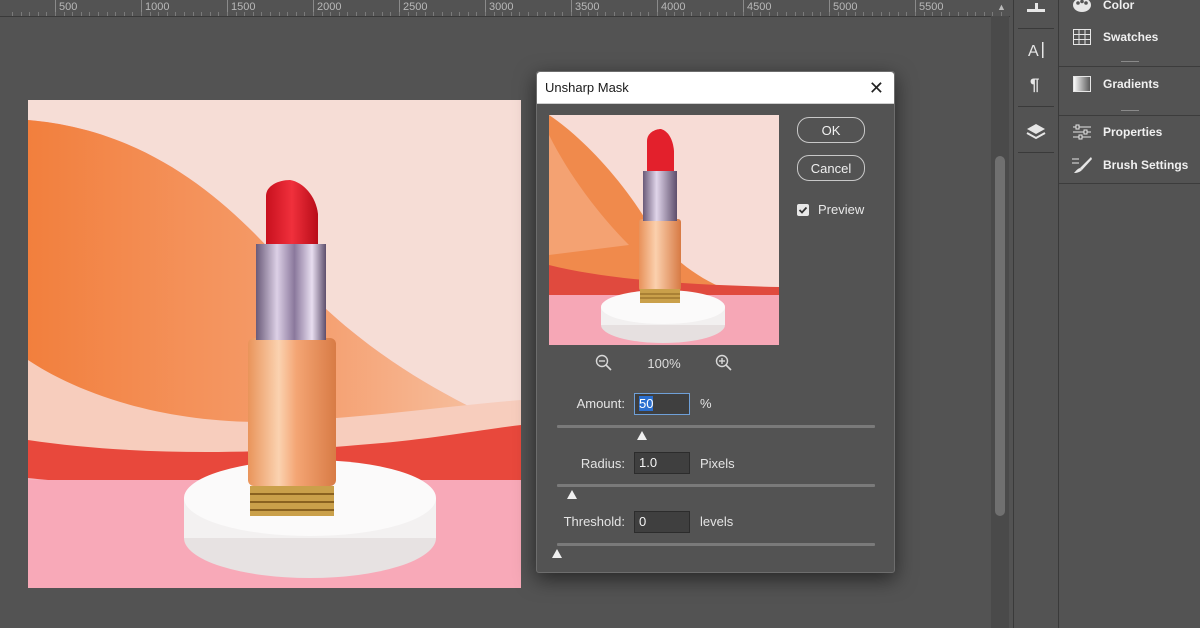 The height and width of the screenshot is (628, 1200). Describe the element at coordinates (1082, 6) in the screenshot. I see `color-palette-icon` at that location.